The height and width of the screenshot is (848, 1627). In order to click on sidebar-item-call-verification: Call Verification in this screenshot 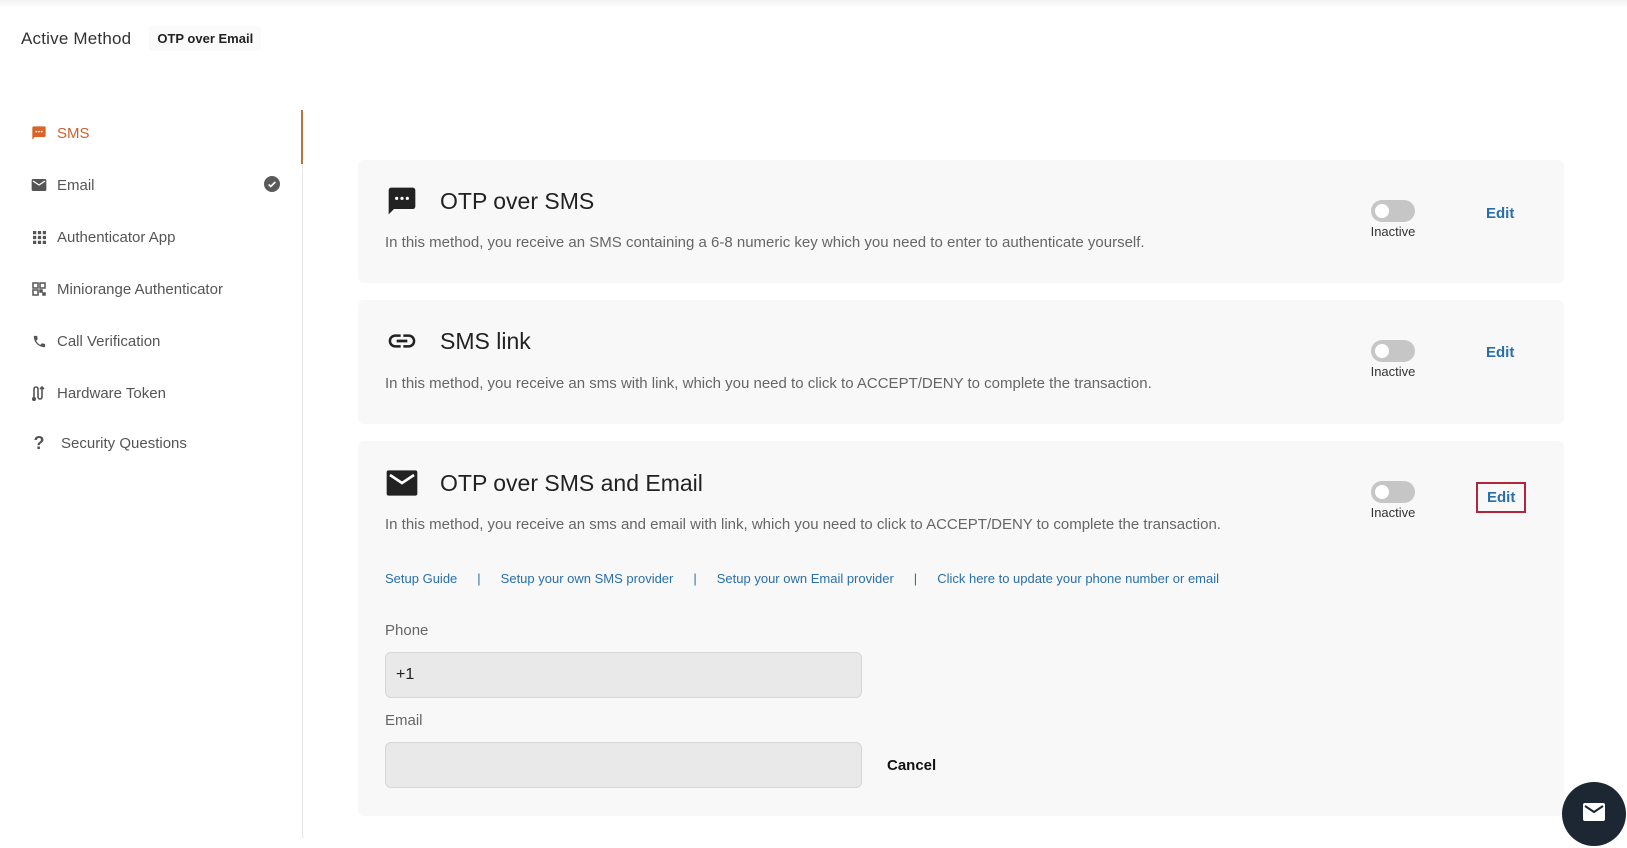, I will do `click(155, 341)`.